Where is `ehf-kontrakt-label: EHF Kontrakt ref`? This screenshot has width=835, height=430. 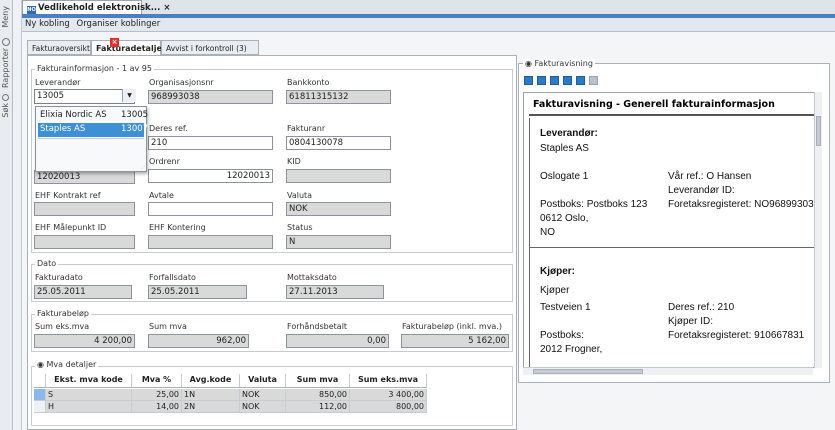 ehf-kontrakt-label: EHF Kontrakt ref is located at coordinates (68, 195).